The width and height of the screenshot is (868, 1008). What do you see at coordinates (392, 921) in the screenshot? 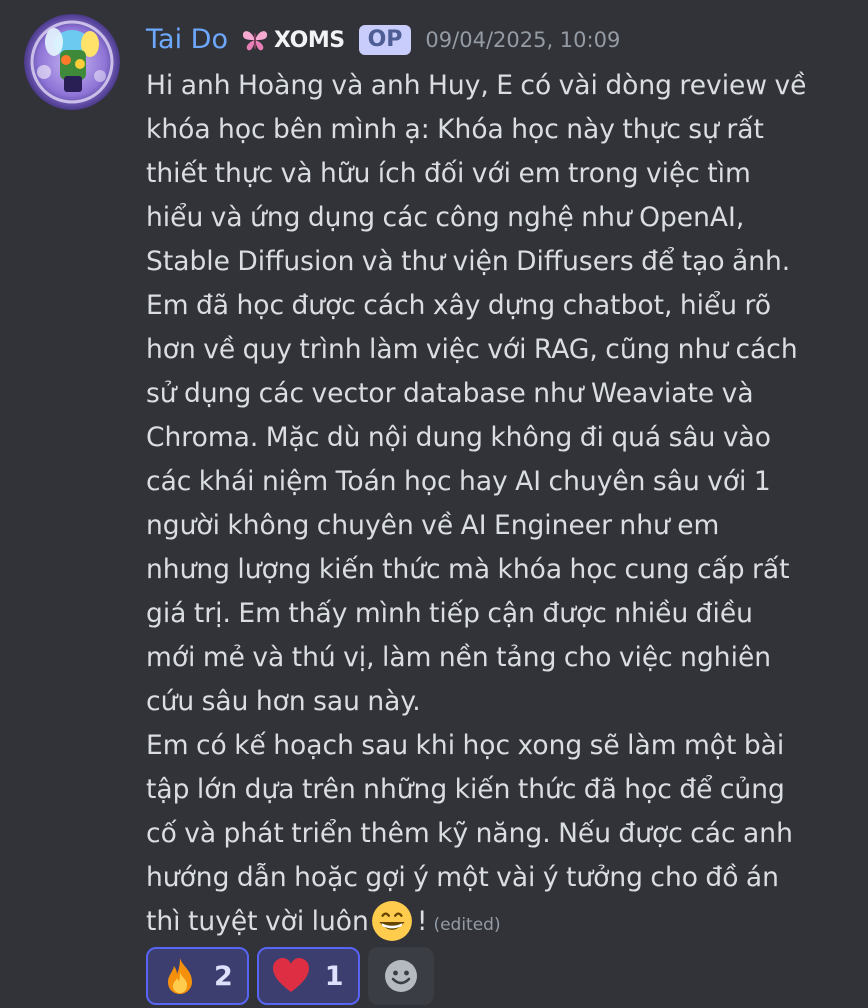
I see `grinning-face-emoji` at bounding box center [392, 921].